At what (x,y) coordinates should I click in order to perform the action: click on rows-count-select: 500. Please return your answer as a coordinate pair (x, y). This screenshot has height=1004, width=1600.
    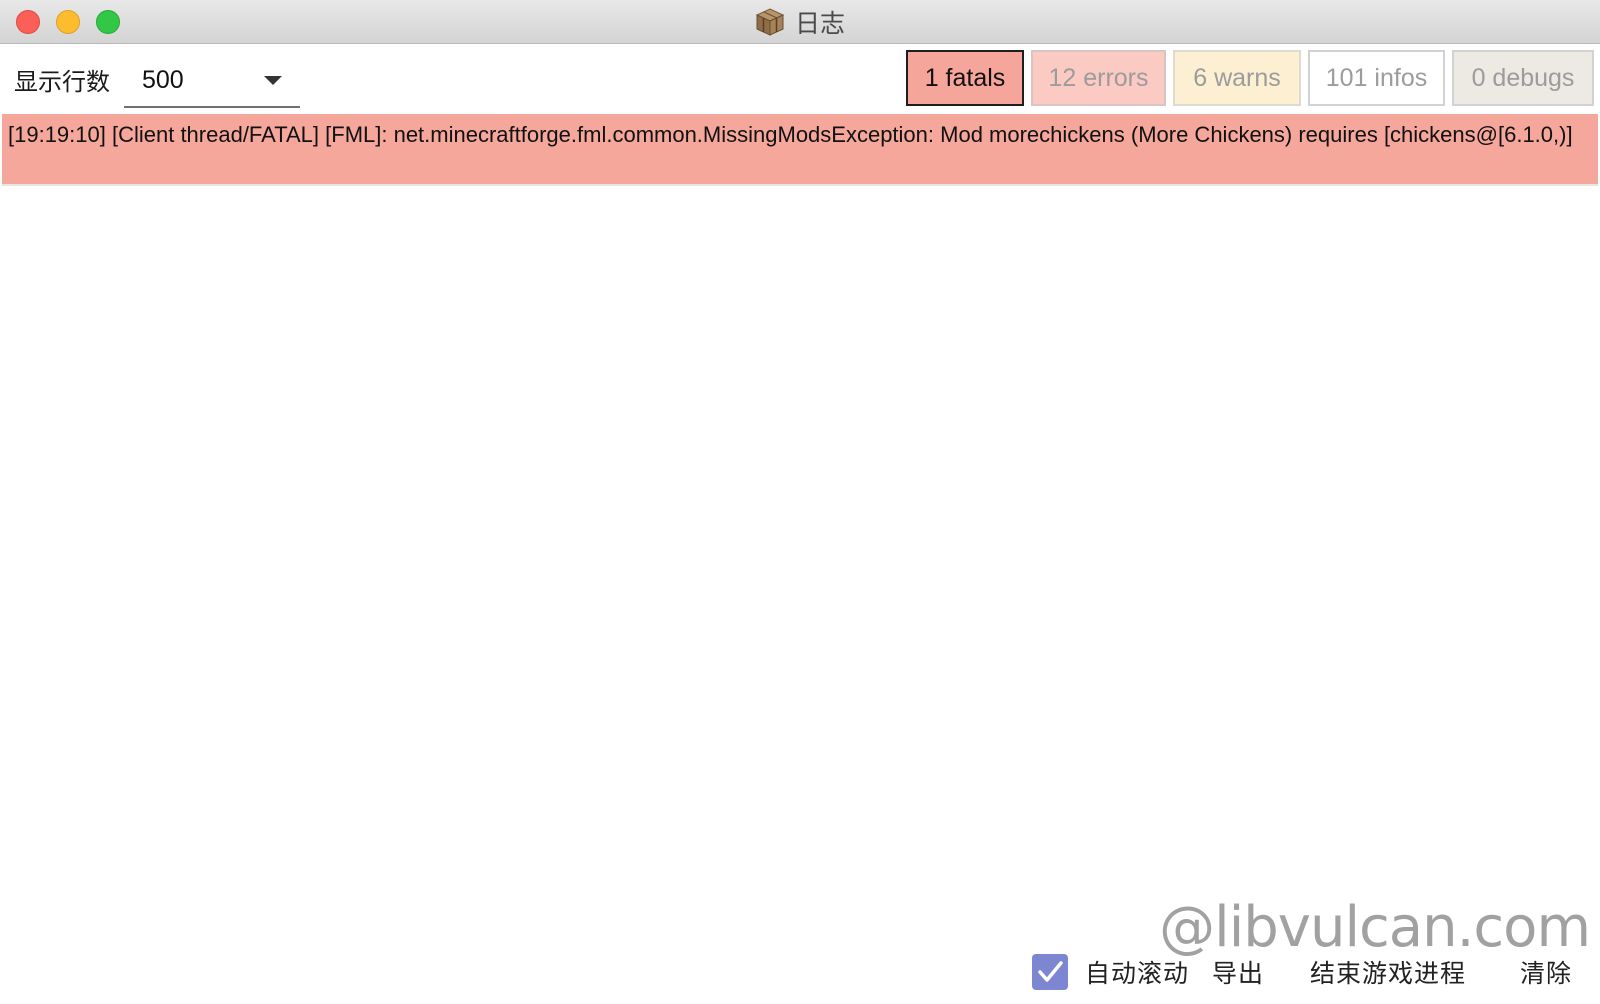
    Looking at the image, I should click on (212, 81).